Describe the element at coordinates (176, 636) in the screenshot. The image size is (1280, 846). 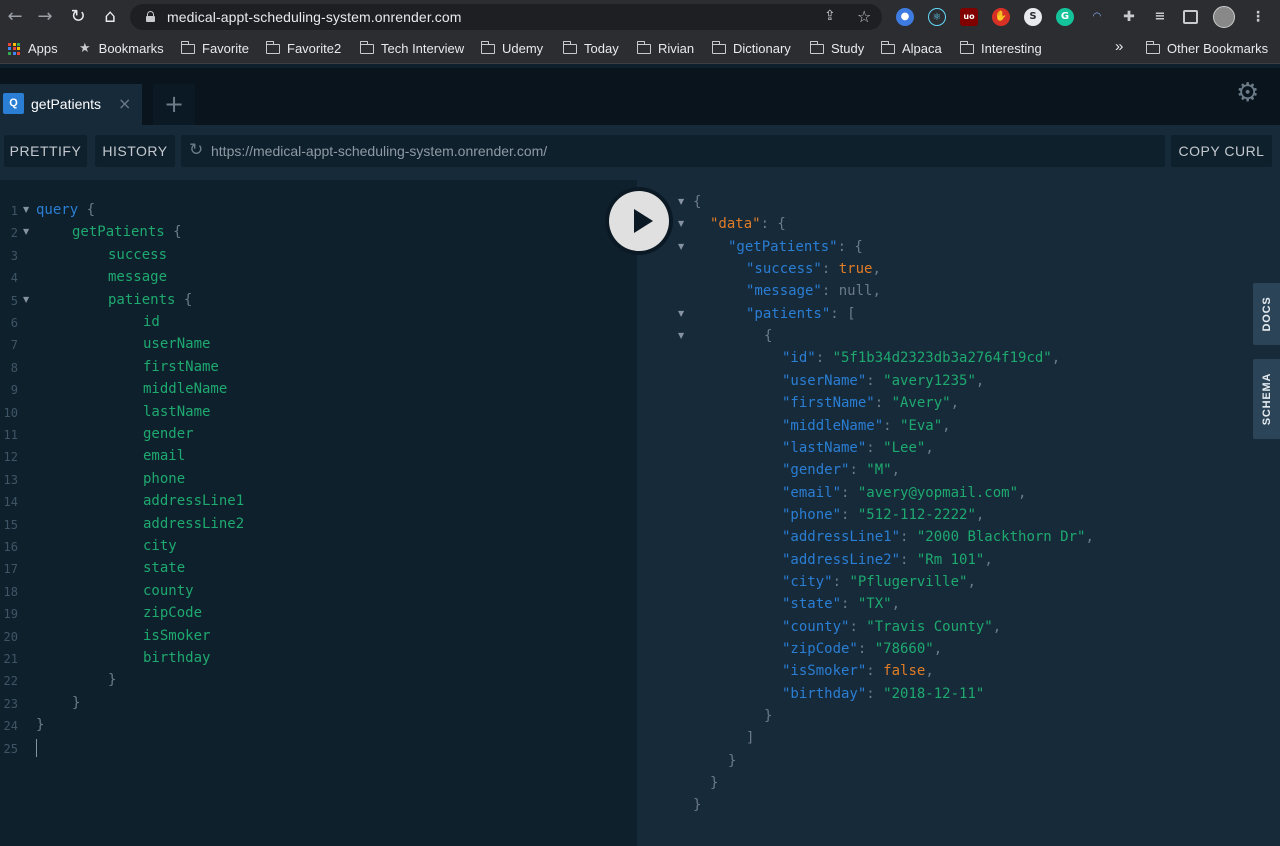
I see `code-line: isSmoker` at that location.